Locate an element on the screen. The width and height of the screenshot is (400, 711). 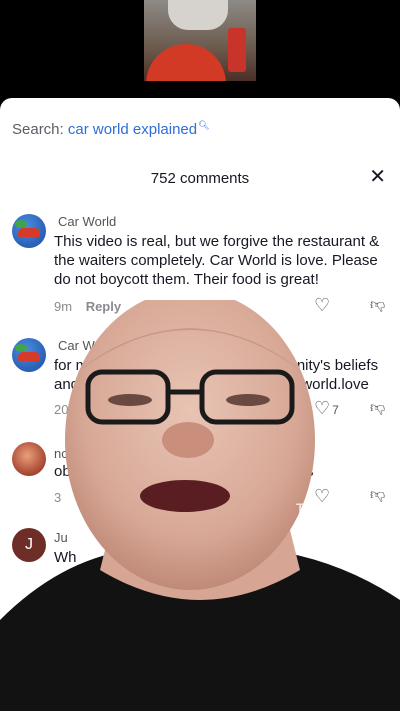
comment-time: 3 is located at coordinates (58, 497).